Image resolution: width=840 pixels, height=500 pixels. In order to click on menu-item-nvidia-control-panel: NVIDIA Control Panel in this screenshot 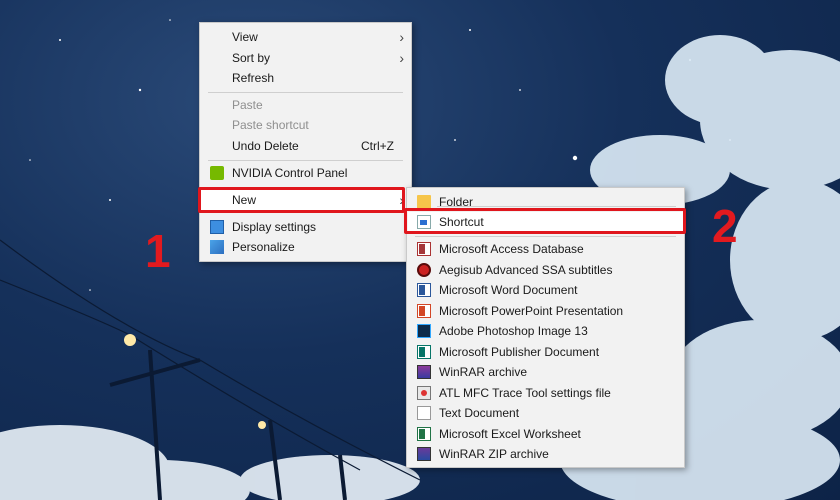, I will do `click(305, 173)`.